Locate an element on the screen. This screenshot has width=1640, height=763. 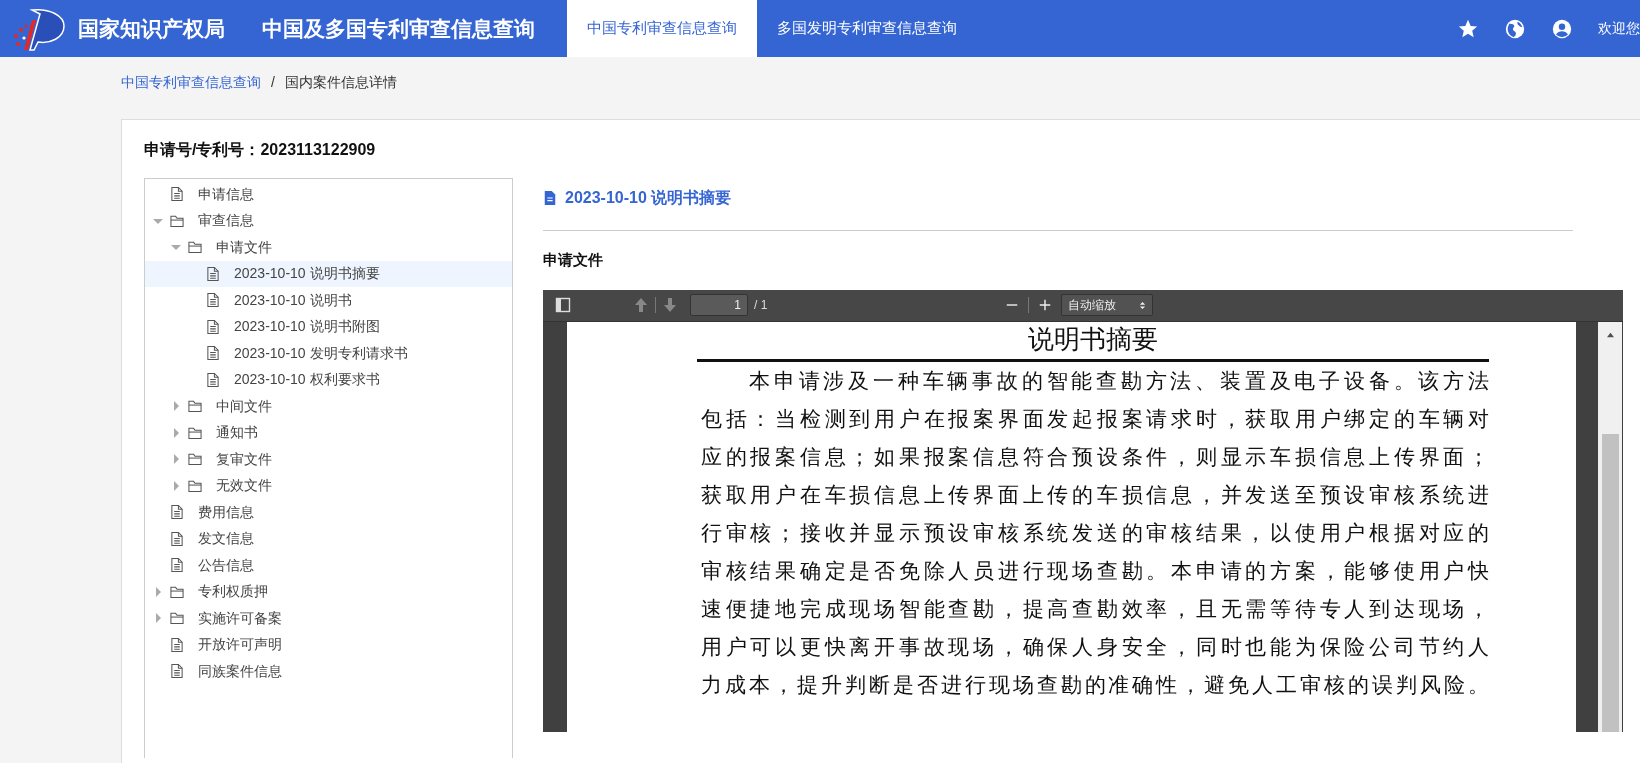
document-text-line: 应的报案信息；如果报案信息符合预设条件，则显示车损信息上传界面； is located at coordinates (1095, 457).